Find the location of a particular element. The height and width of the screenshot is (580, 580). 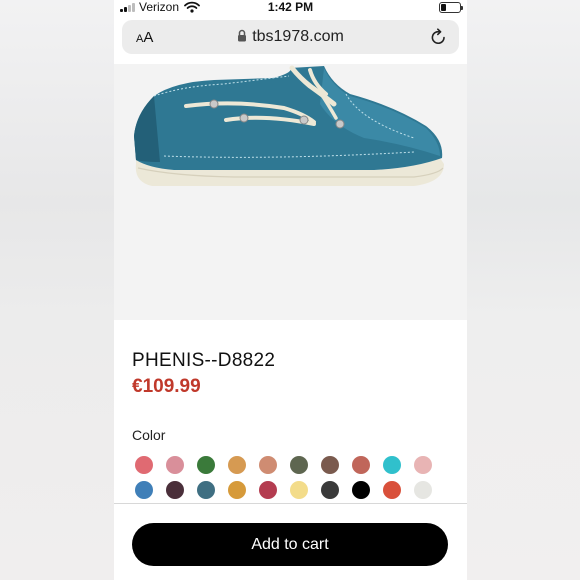

color-swatches is located at coordinates (290, 477).